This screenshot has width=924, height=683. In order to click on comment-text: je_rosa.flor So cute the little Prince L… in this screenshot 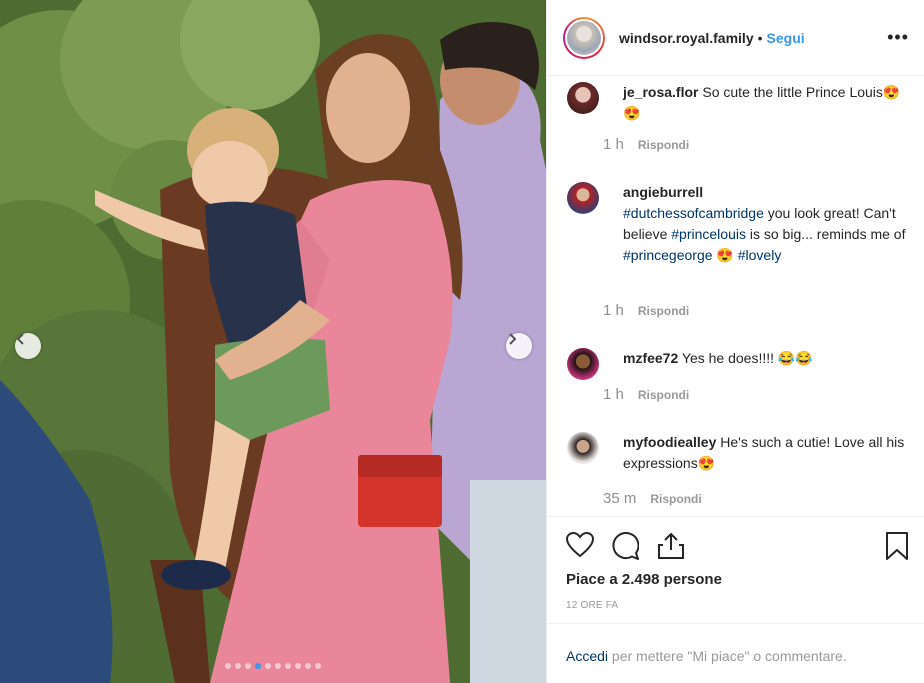, I will do `click(765, 103)`.